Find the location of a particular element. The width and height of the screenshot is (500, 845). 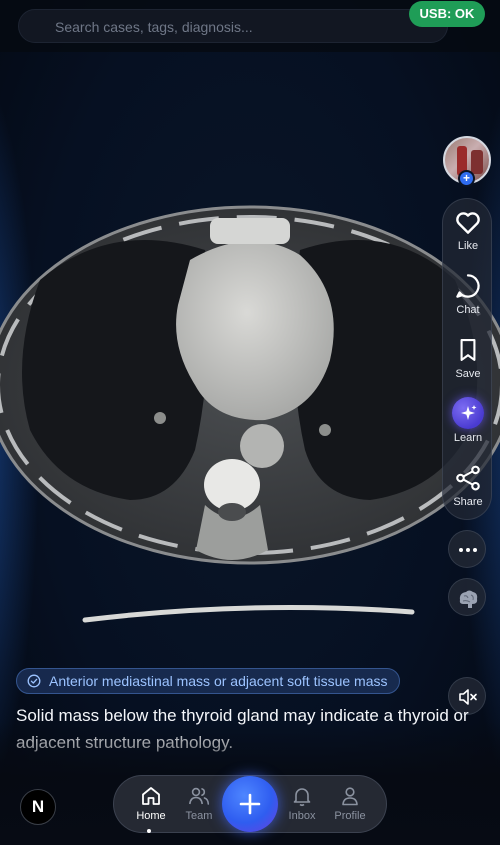

nav-label-inbox: Inbox is located at coordinates (302, 816).